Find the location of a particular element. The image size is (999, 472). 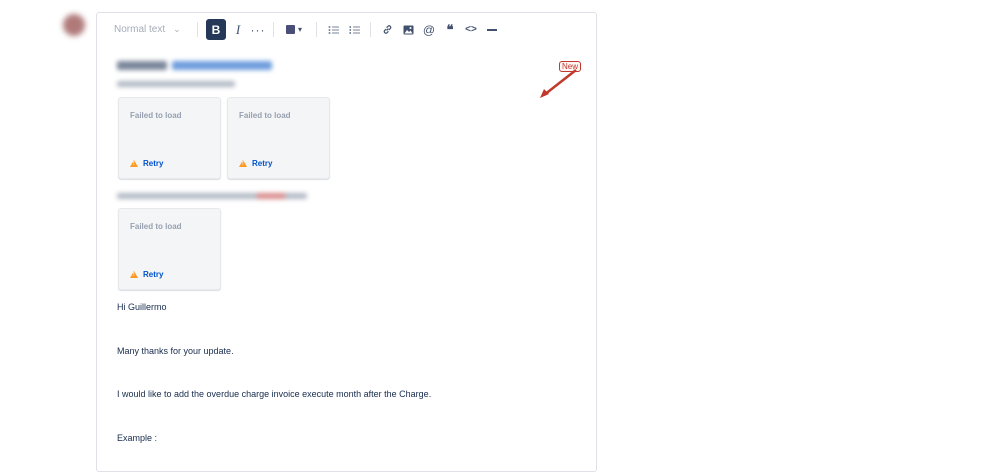

text-color-button: ▾ is located at coordinates (294, 29).